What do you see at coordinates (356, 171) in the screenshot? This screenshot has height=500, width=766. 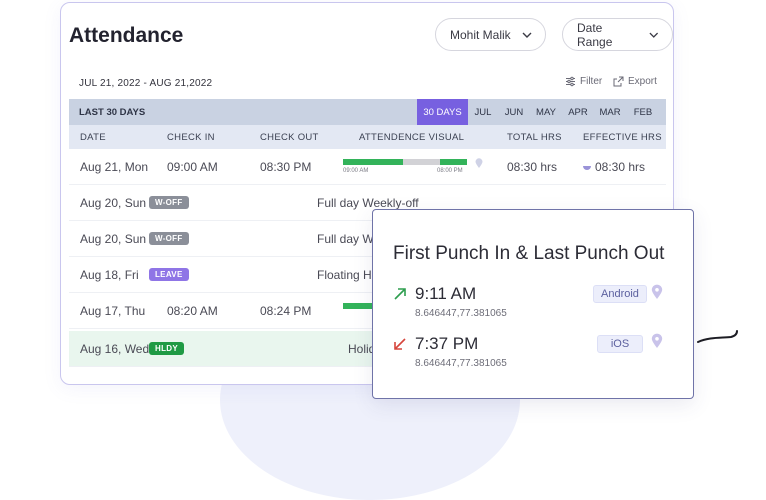 I see `bar-start-time: 09:00 AM` at bounding box center [356, 171].